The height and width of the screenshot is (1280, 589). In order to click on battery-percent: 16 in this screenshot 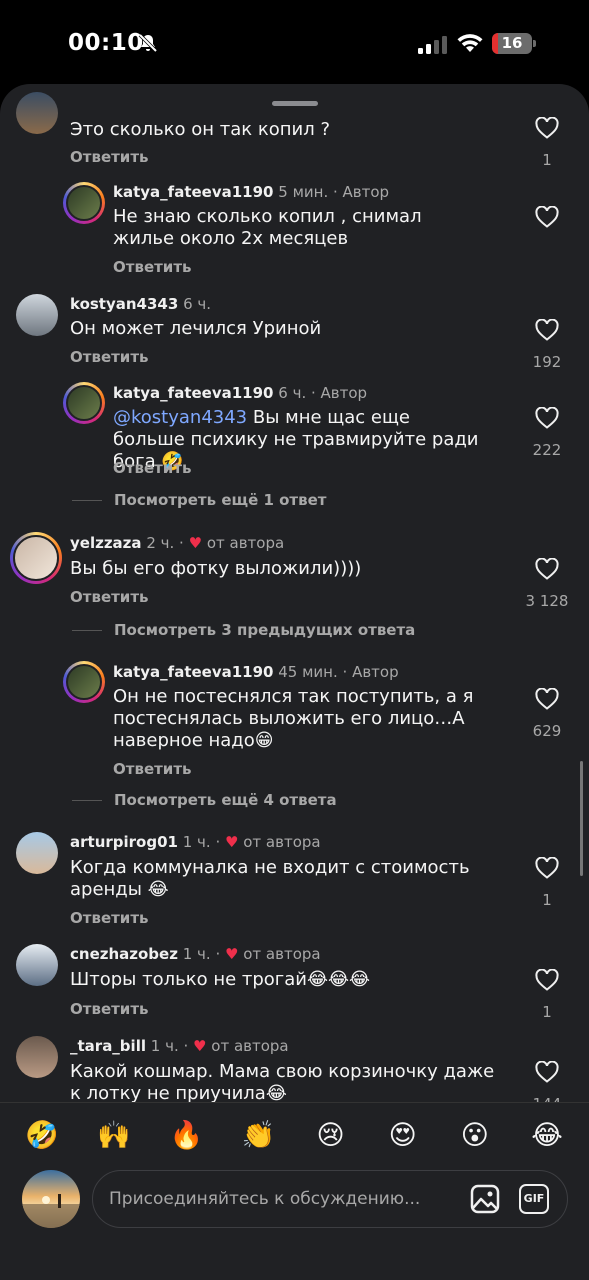, I will do `click(512, 43)`.